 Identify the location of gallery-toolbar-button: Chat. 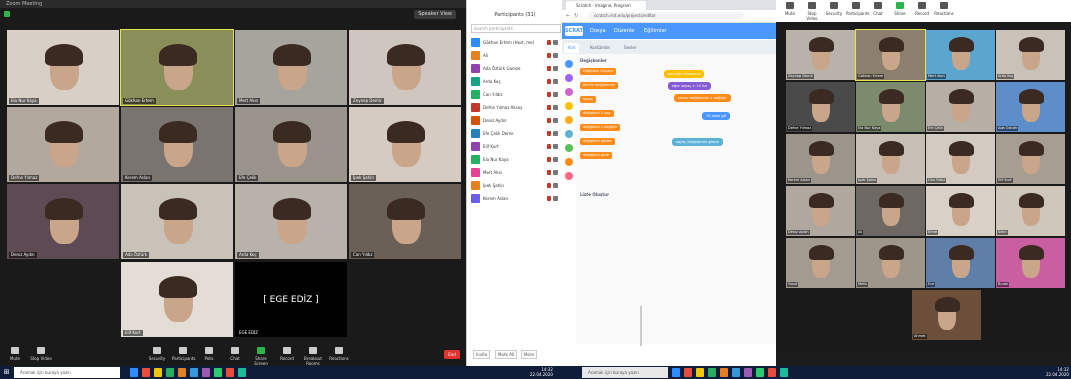
(878, 9).